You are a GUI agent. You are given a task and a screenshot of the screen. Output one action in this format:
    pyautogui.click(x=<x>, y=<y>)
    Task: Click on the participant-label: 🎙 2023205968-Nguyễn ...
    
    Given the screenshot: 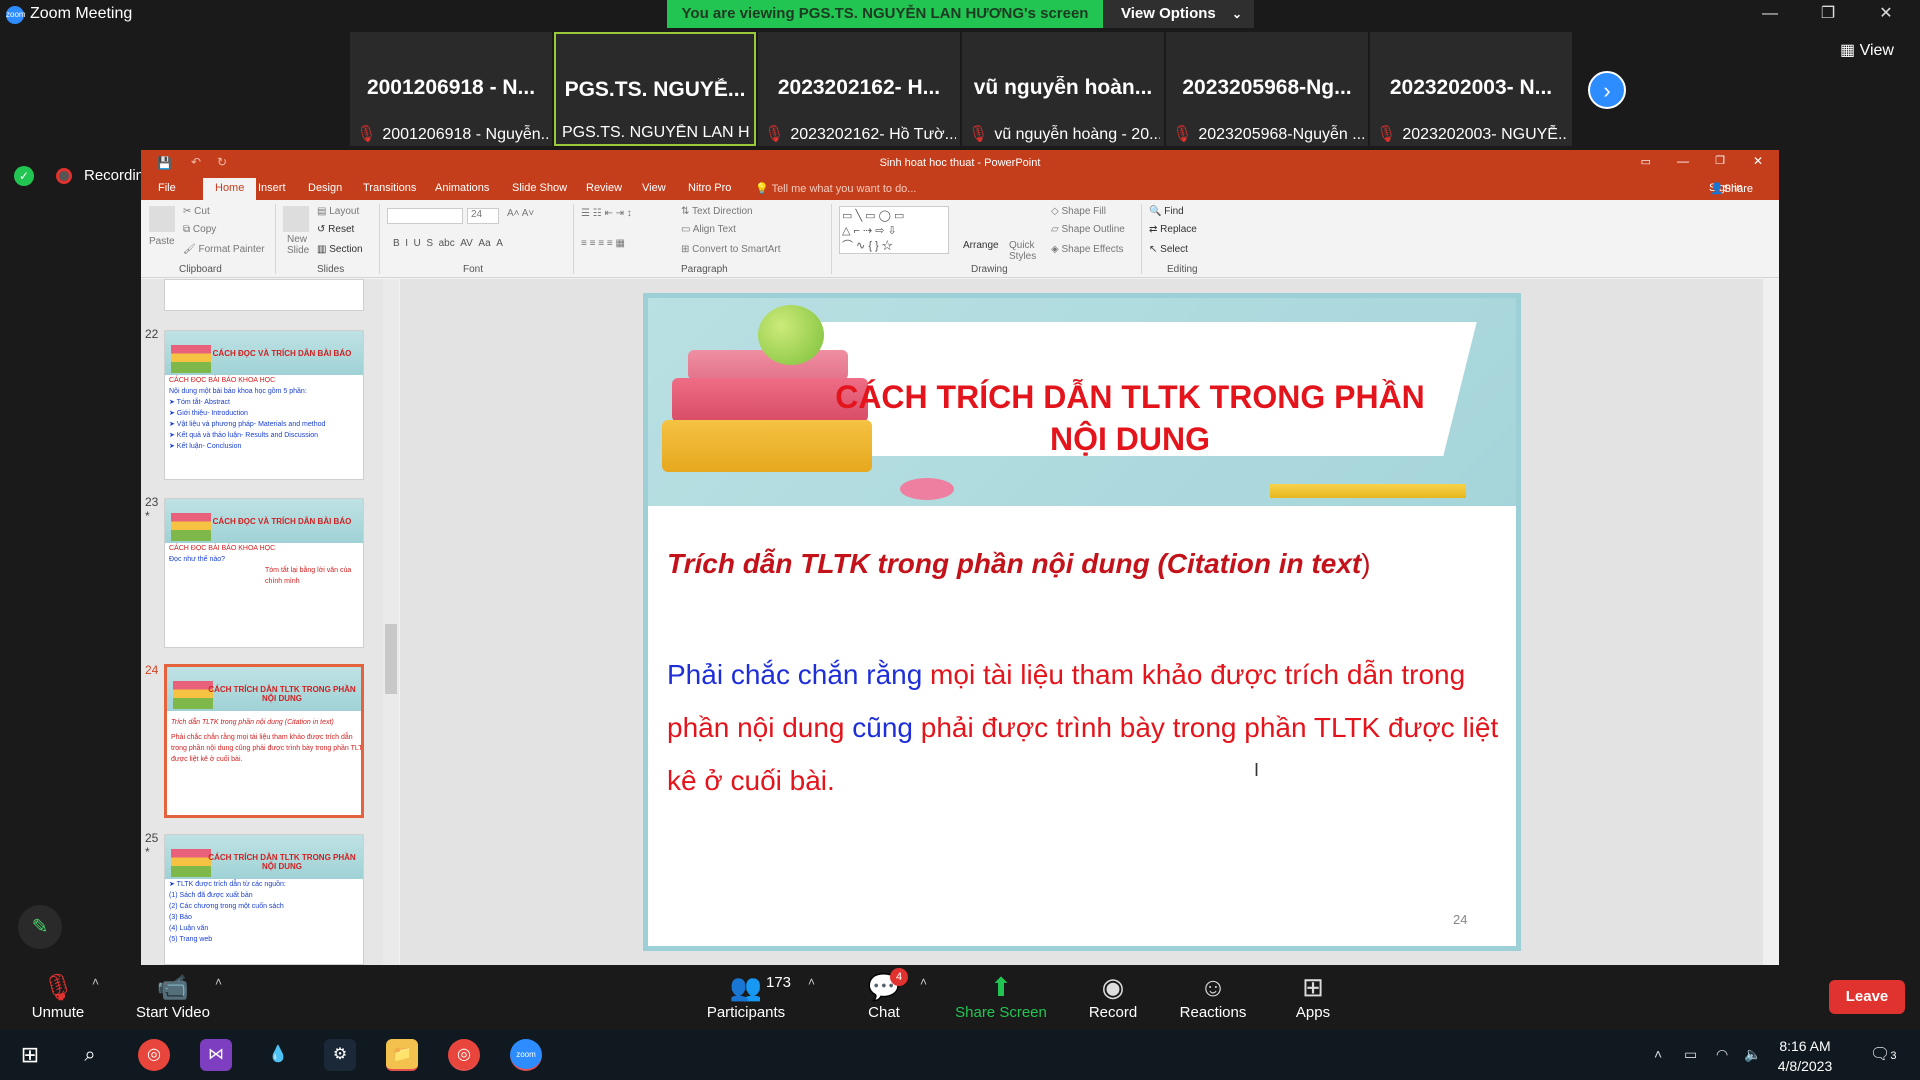 What is the action you would take?
    pyautogui.click(x=1268, y=134)
    